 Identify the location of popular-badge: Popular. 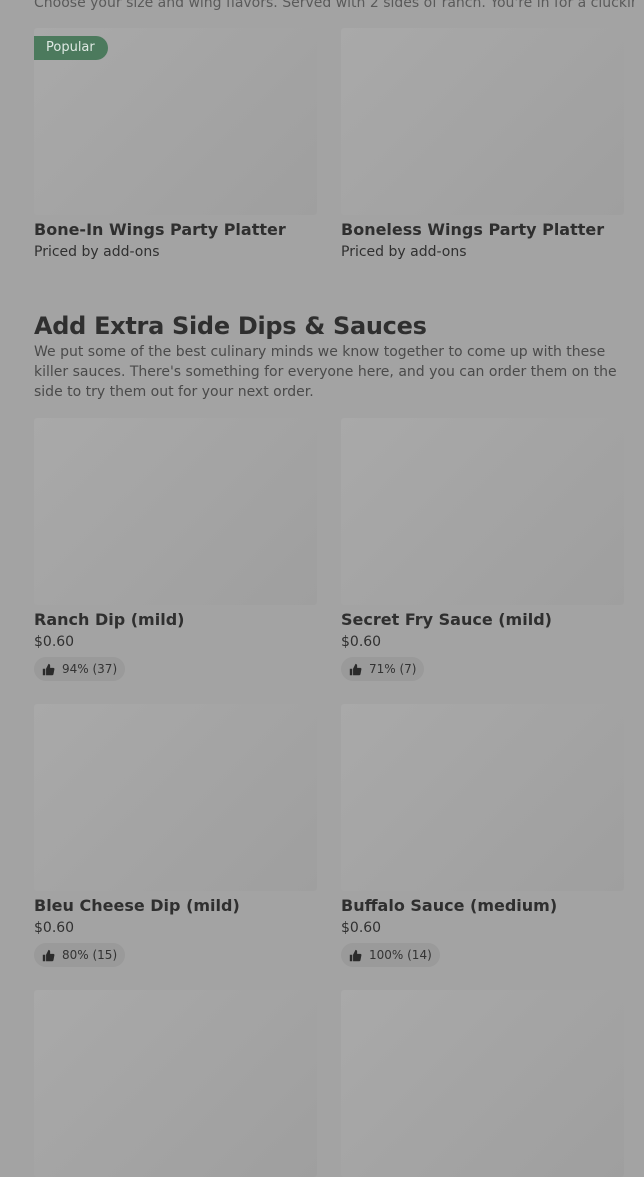
(71, 48).